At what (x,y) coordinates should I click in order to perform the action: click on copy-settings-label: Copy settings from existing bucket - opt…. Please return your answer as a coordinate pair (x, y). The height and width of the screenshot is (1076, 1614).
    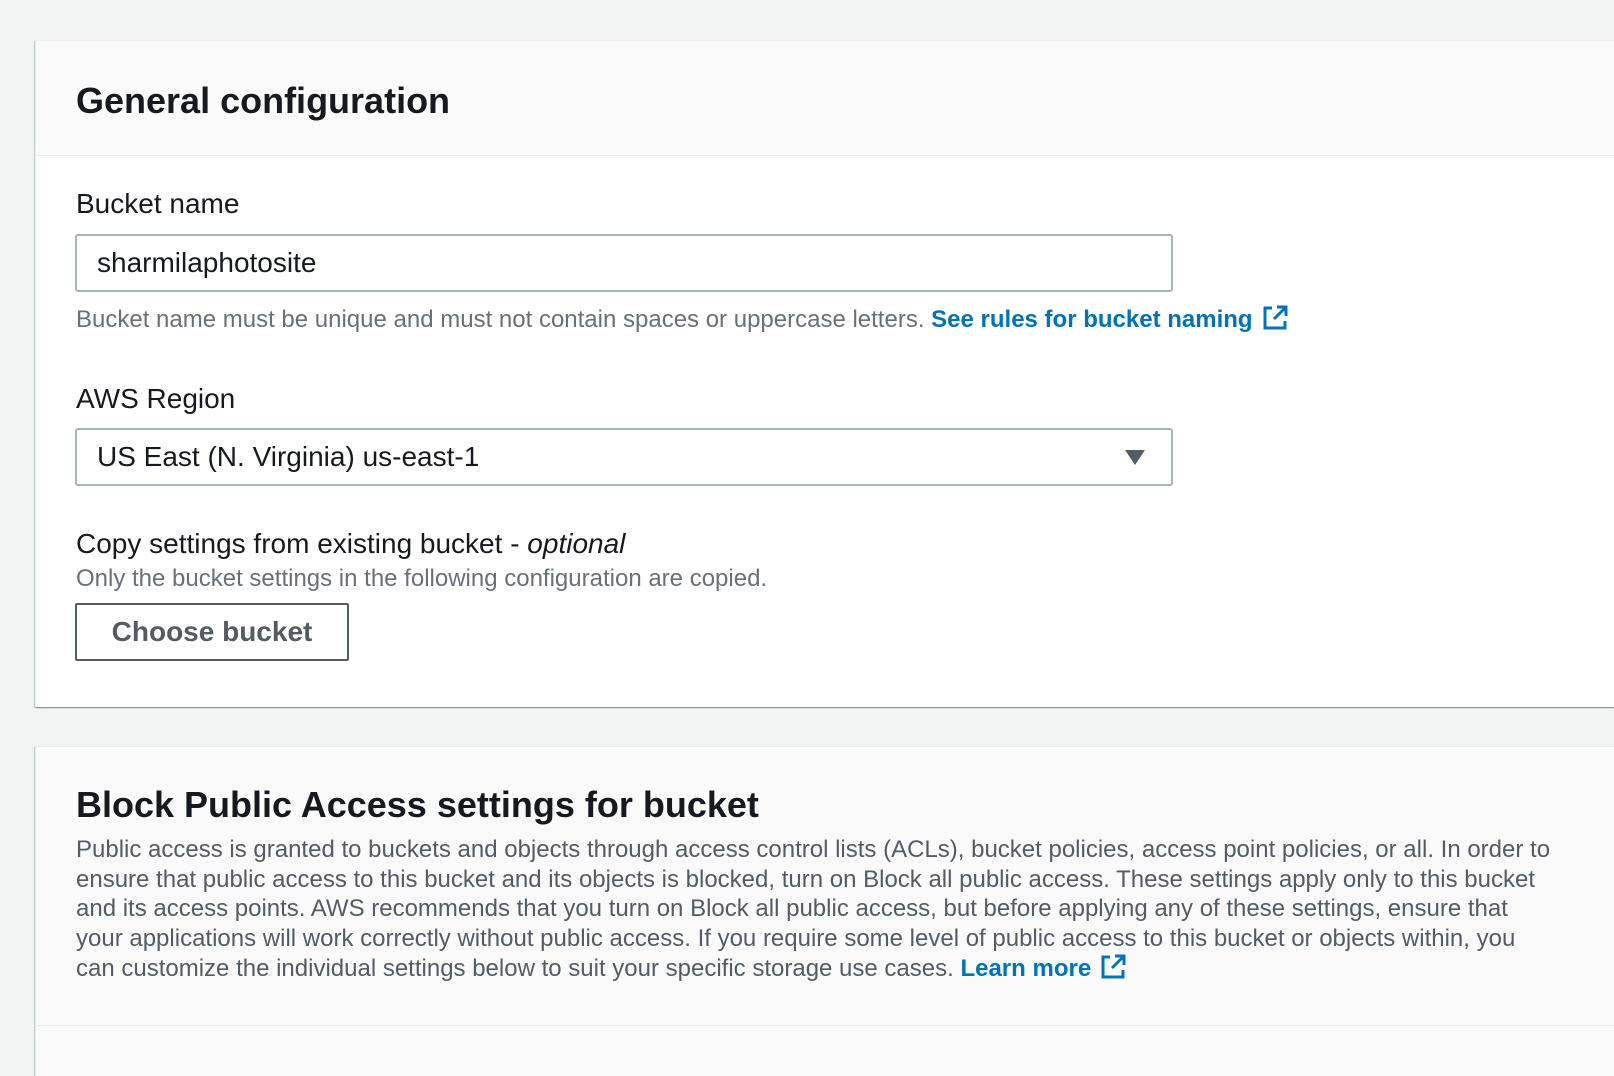
    Looking at the image, I should click on (350, 544).